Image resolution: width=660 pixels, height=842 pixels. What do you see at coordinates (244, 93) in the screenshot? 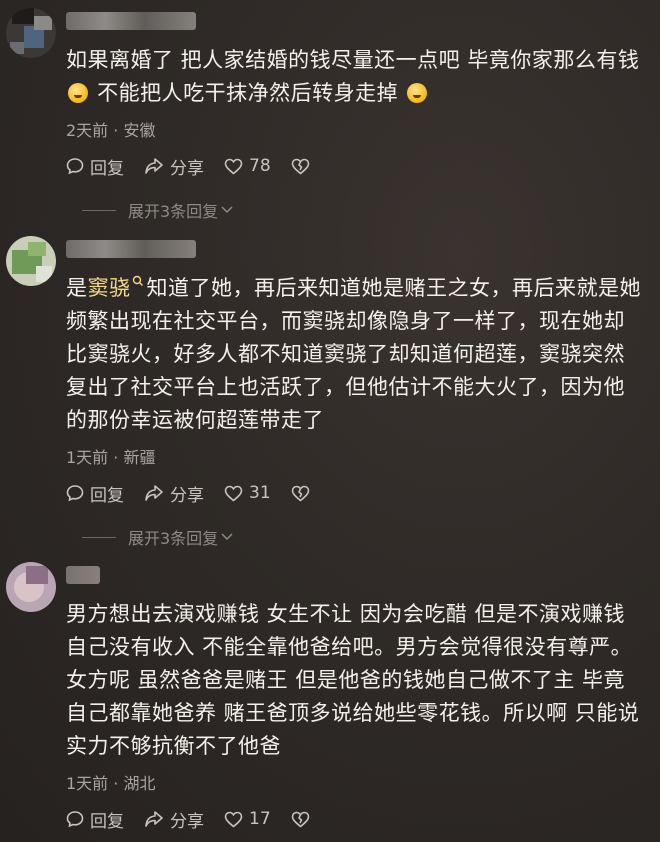
I see `comment-text-part: 不能把人吃干抹净然后转身走掉` at bounding box center [244, 93].